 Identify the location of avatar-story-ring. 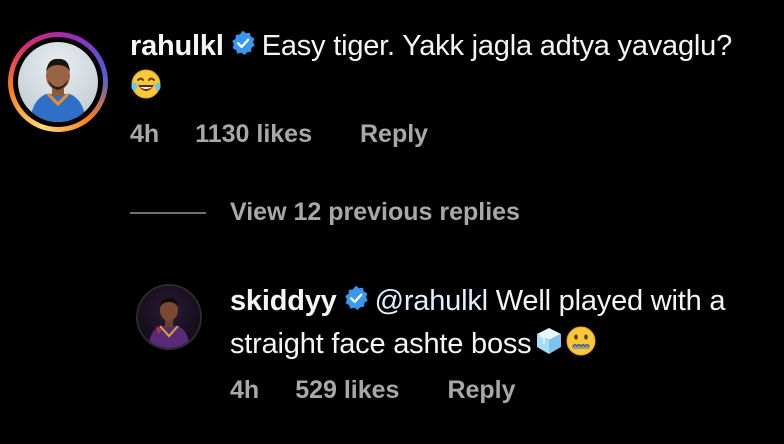
(58, 82).